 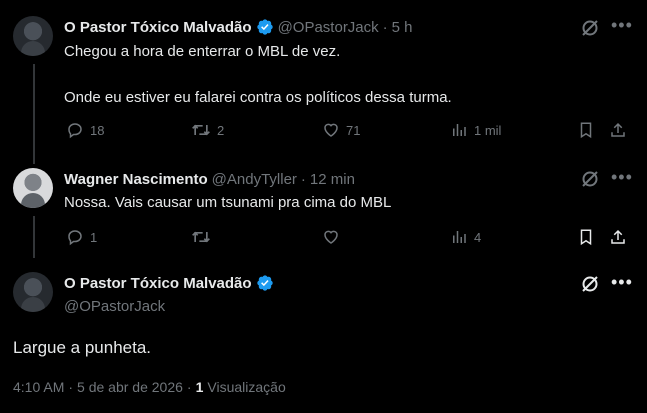 What do you see at coordinates (341, 130) in the screenshot?
I see `like-button: 71` at bounding box center [341, 130].